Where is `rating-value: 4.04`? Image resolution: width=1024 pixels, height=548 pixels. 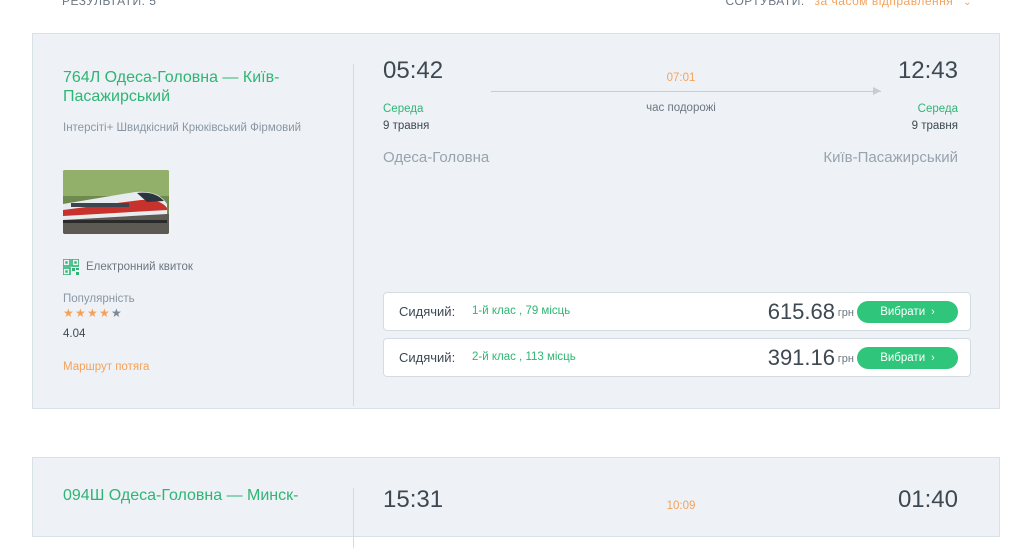
rating-value: 4.04 is located at coordinates (74, 334).